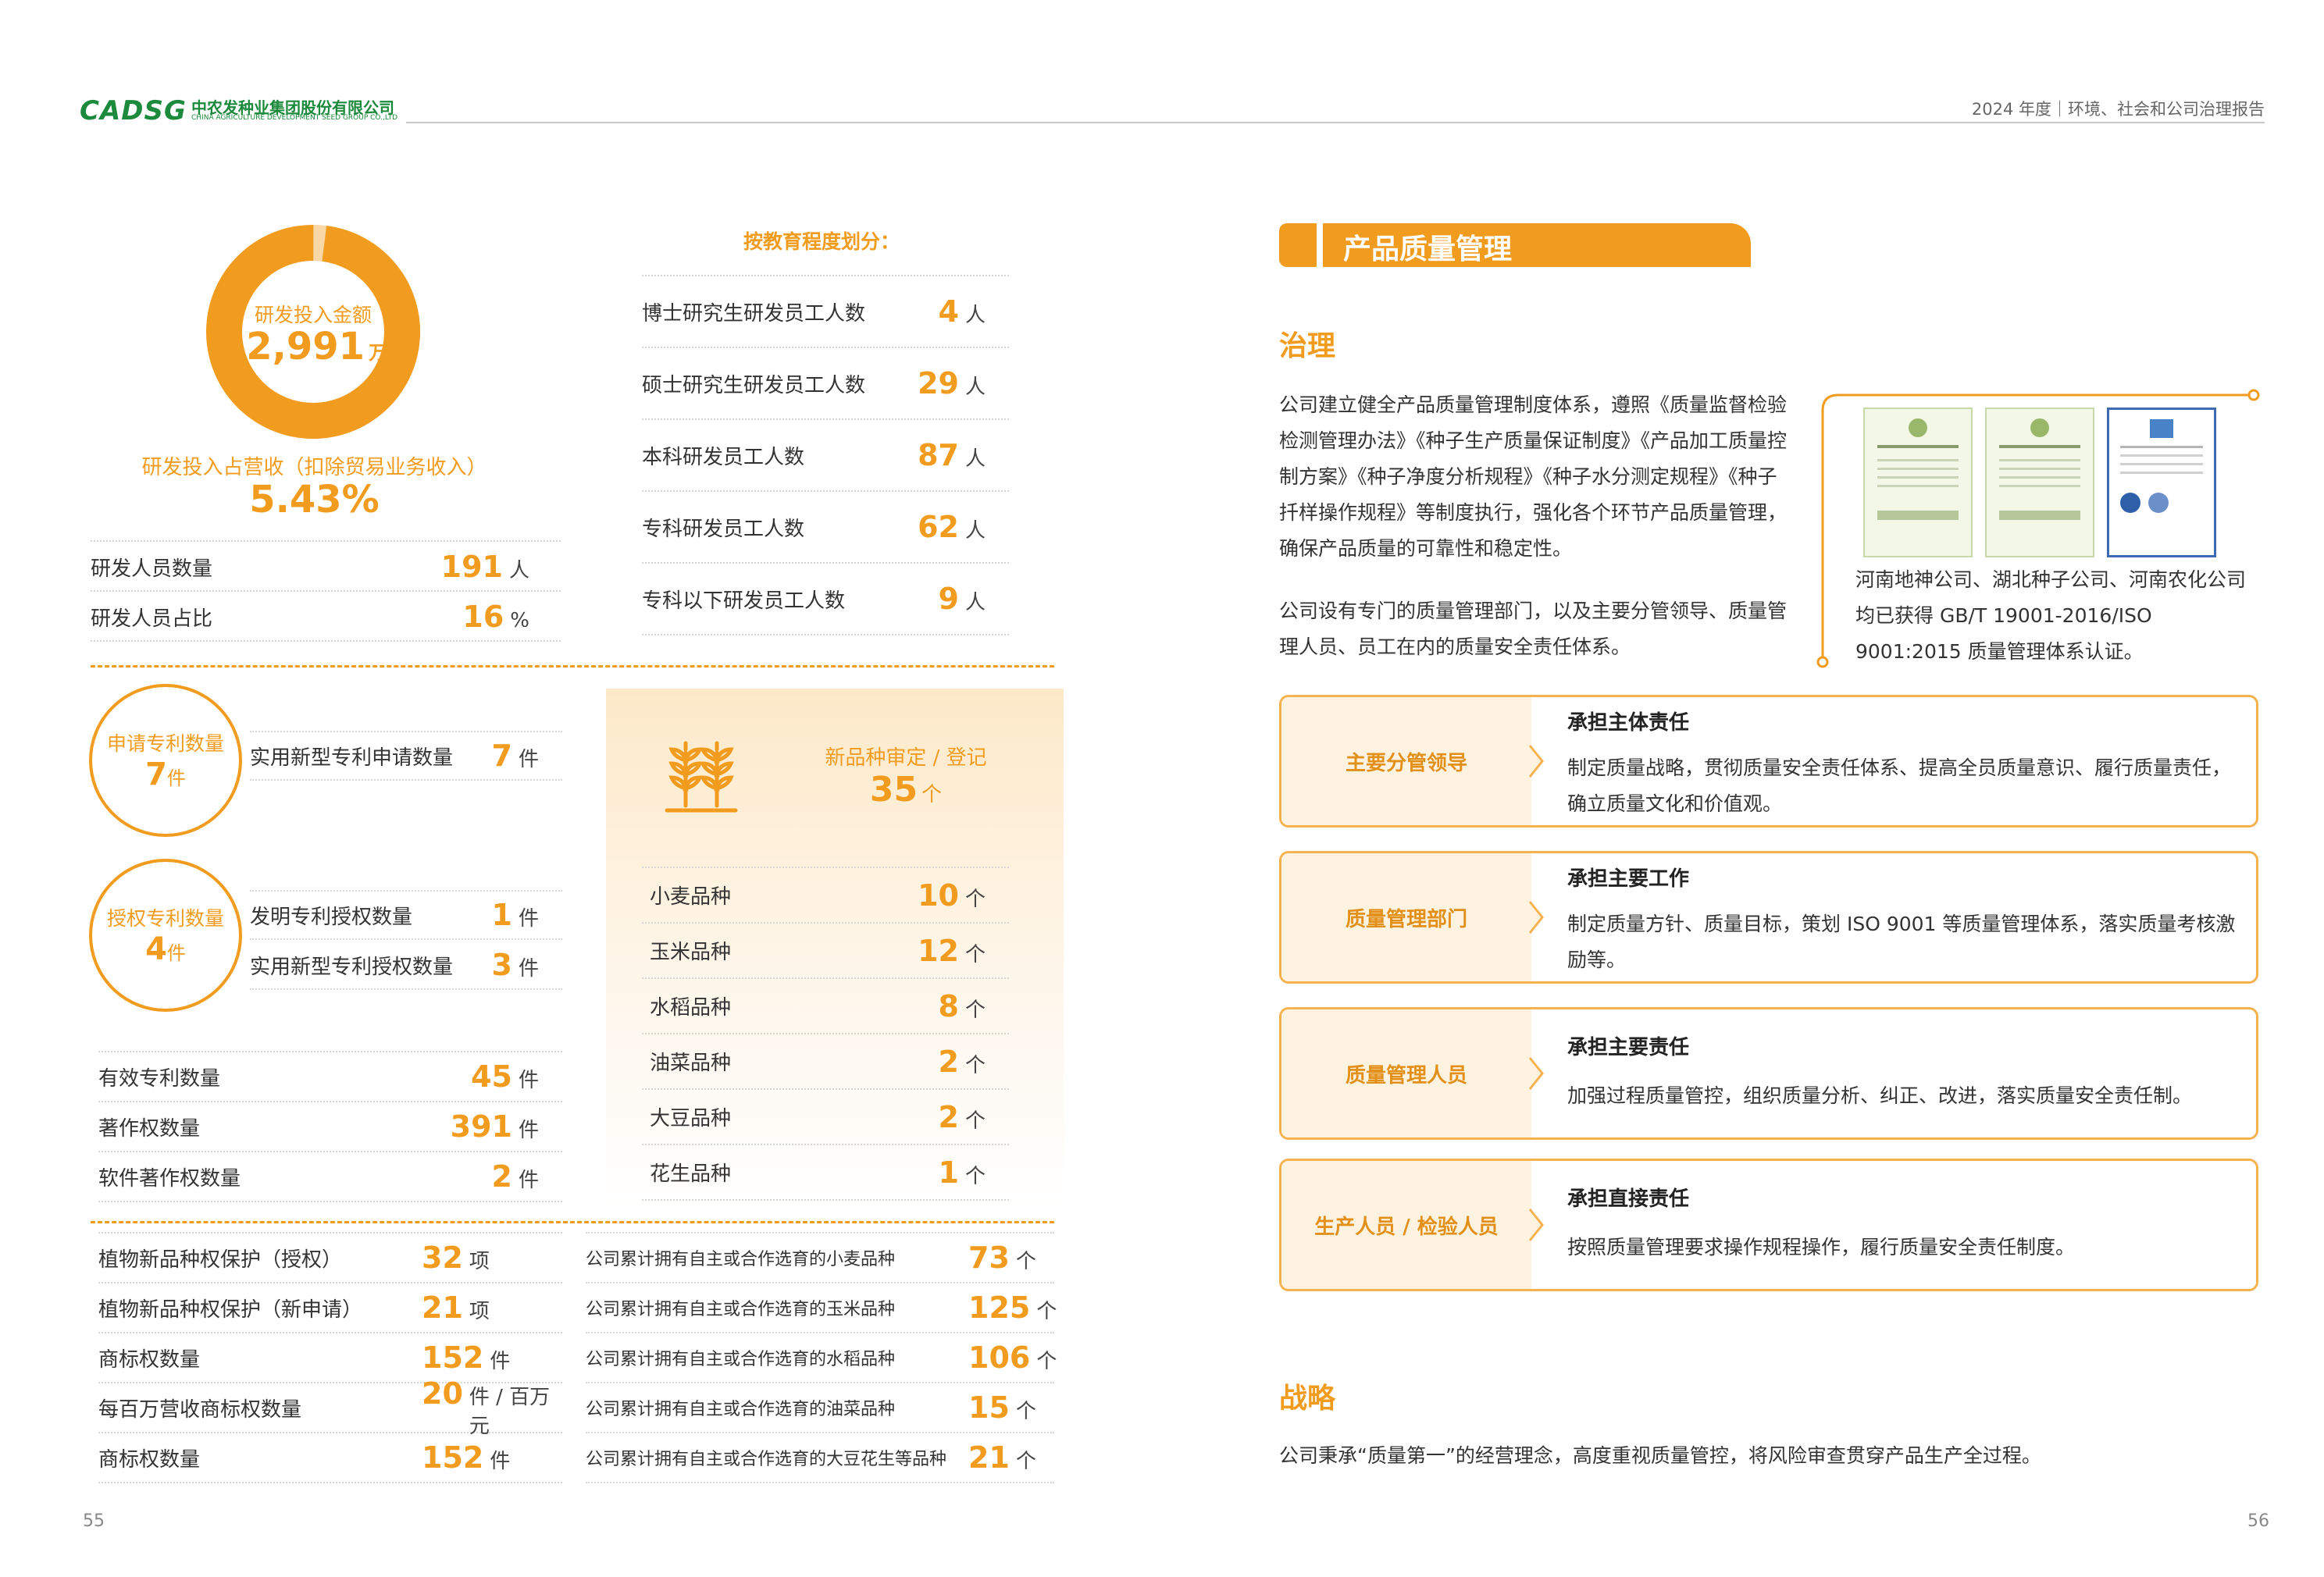 Image resolution: width=2324 pixels, height=1577 pixels. Describe the element at coordinates (932, 794) in the screenshot. I see `variety-unit: 个` at that location.